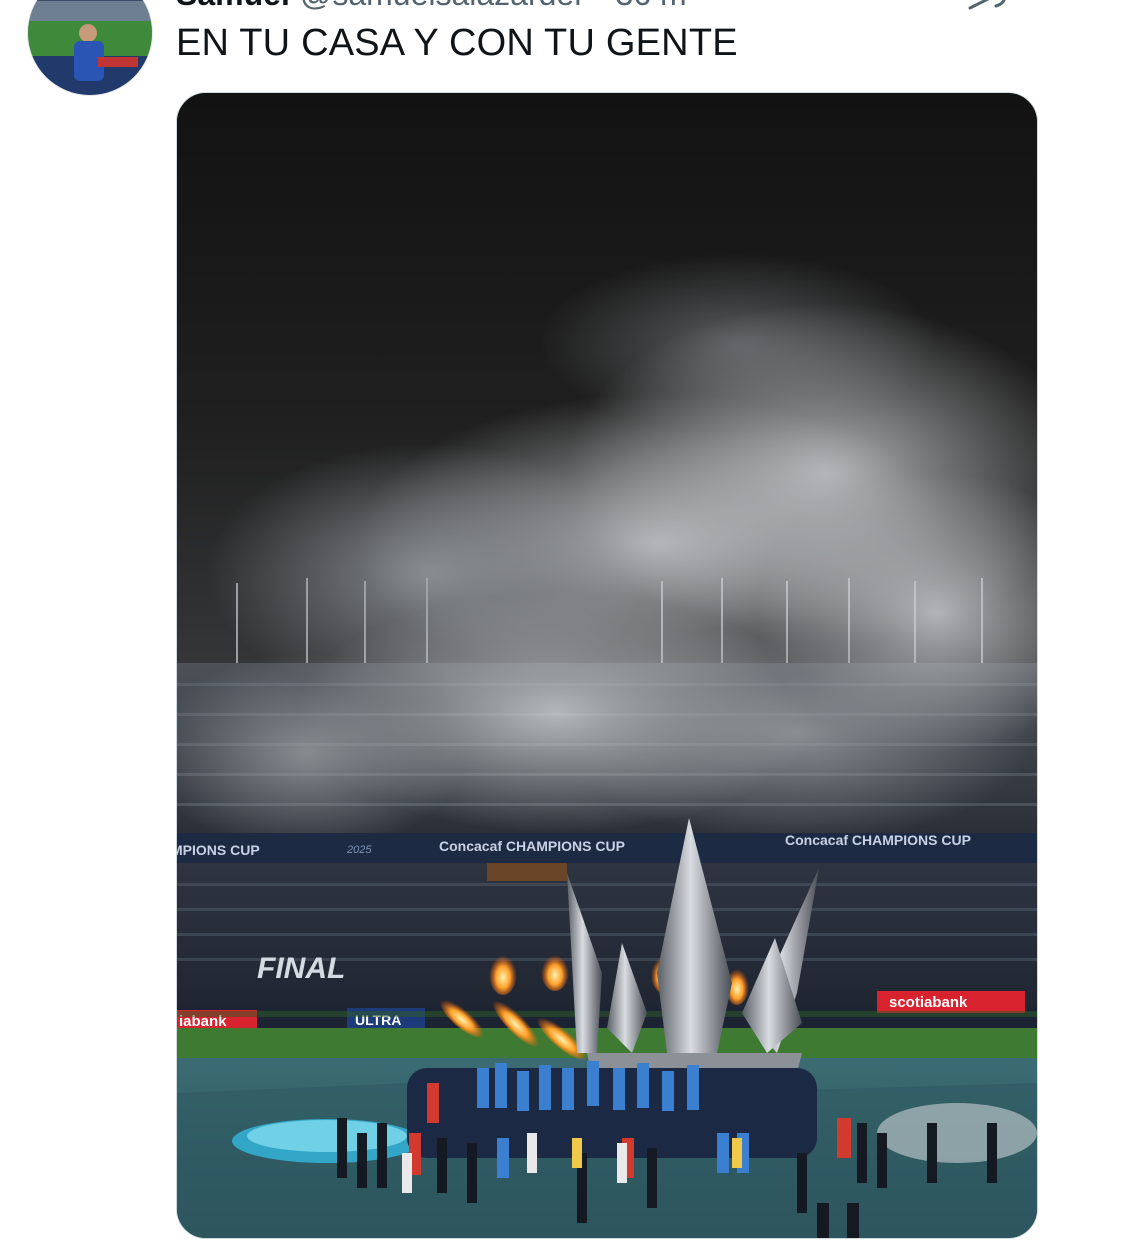  I want to click on tweet-header: Samuel @samuelsalazarder · 36 m, so click(431, 6).